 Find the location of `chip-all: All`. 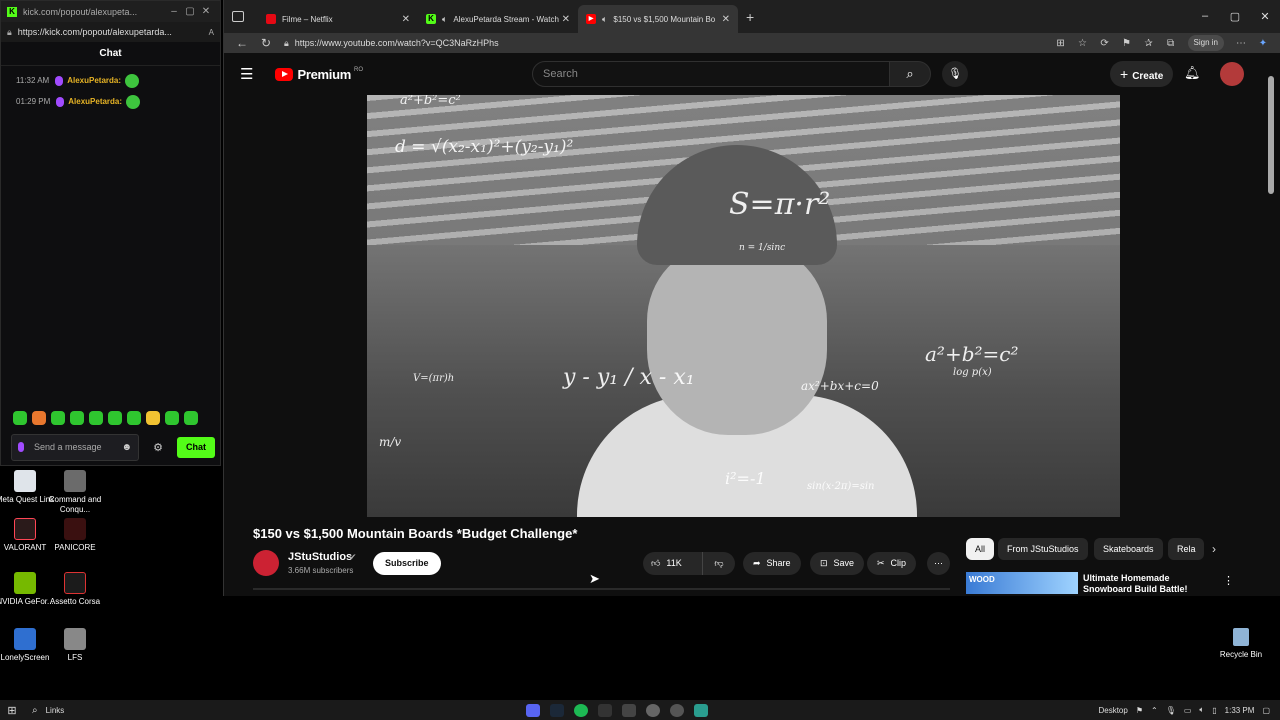

chip-all: All is located at coordinates (980, 549).